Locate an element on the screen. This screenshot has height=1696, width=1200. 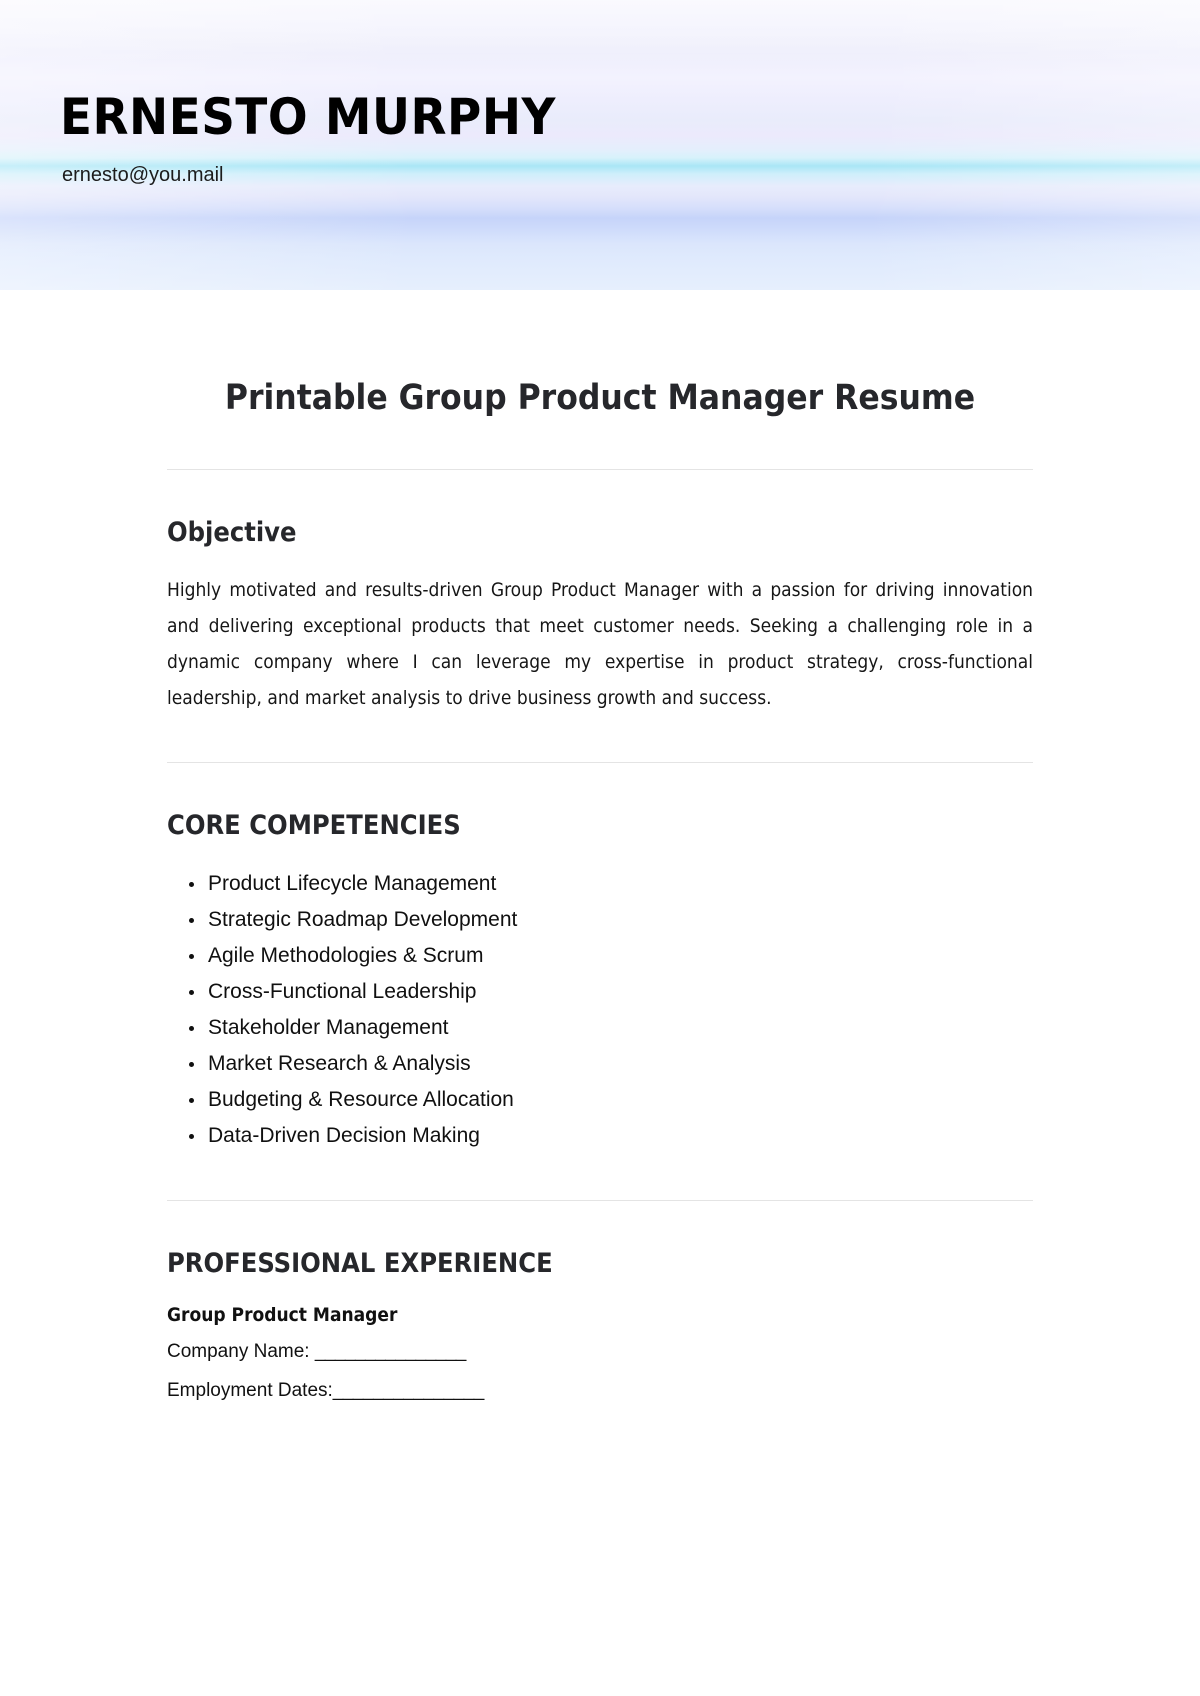
document-title: Printable Group Product Manager Resume is located at coordinates (600, 398).